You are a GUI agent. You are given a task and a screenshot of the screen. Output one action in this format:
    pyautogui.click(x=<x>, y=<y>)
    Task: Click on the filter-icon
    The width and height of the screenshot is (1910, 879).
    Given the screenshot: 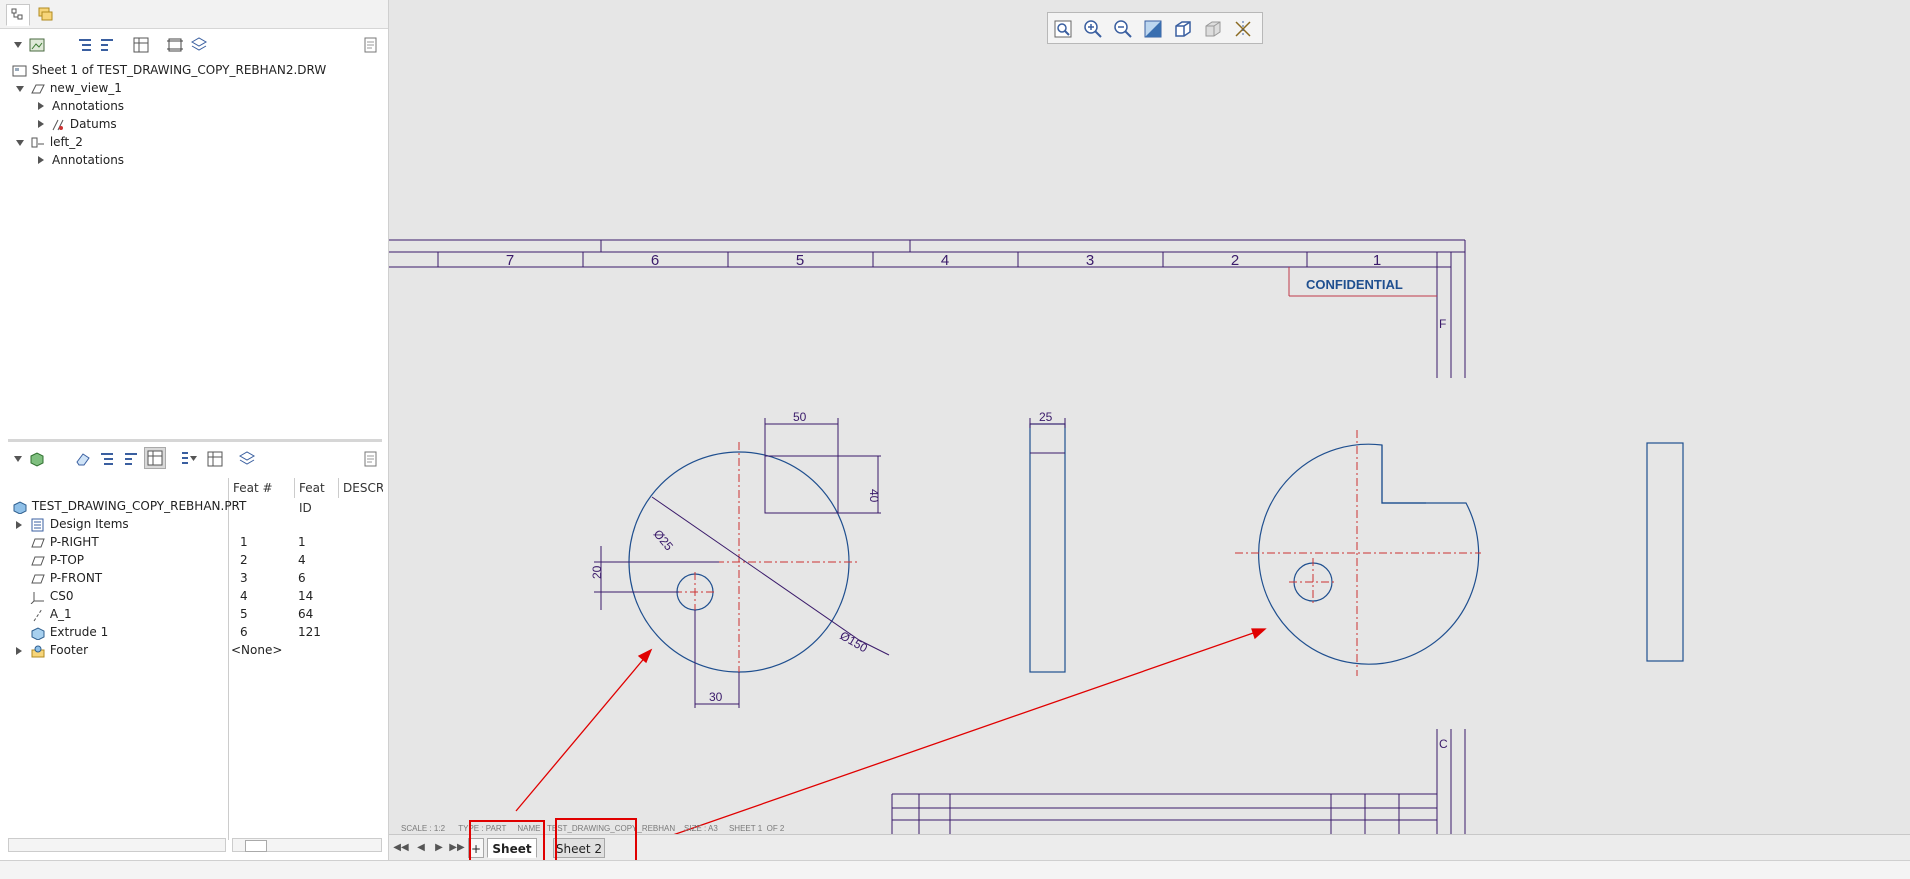 What is the action you would take?
    pyautogui.click(x=189, y=459)
    